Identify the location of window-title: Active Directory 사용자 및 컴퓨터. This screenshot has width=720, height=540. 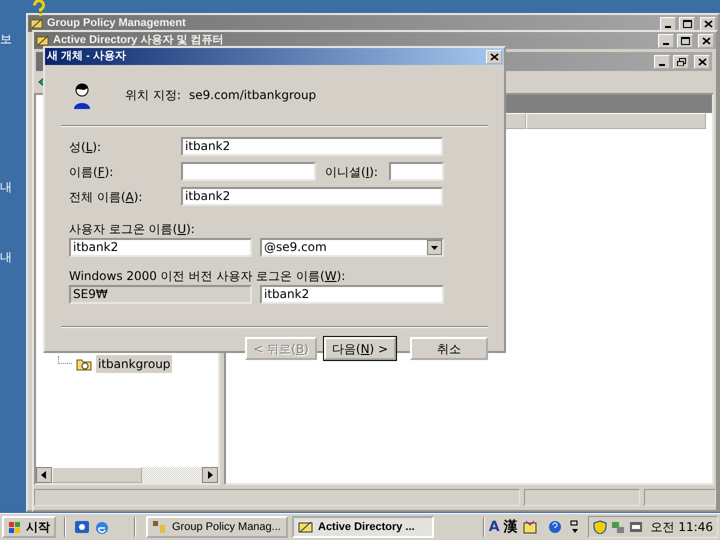
(139, 40).